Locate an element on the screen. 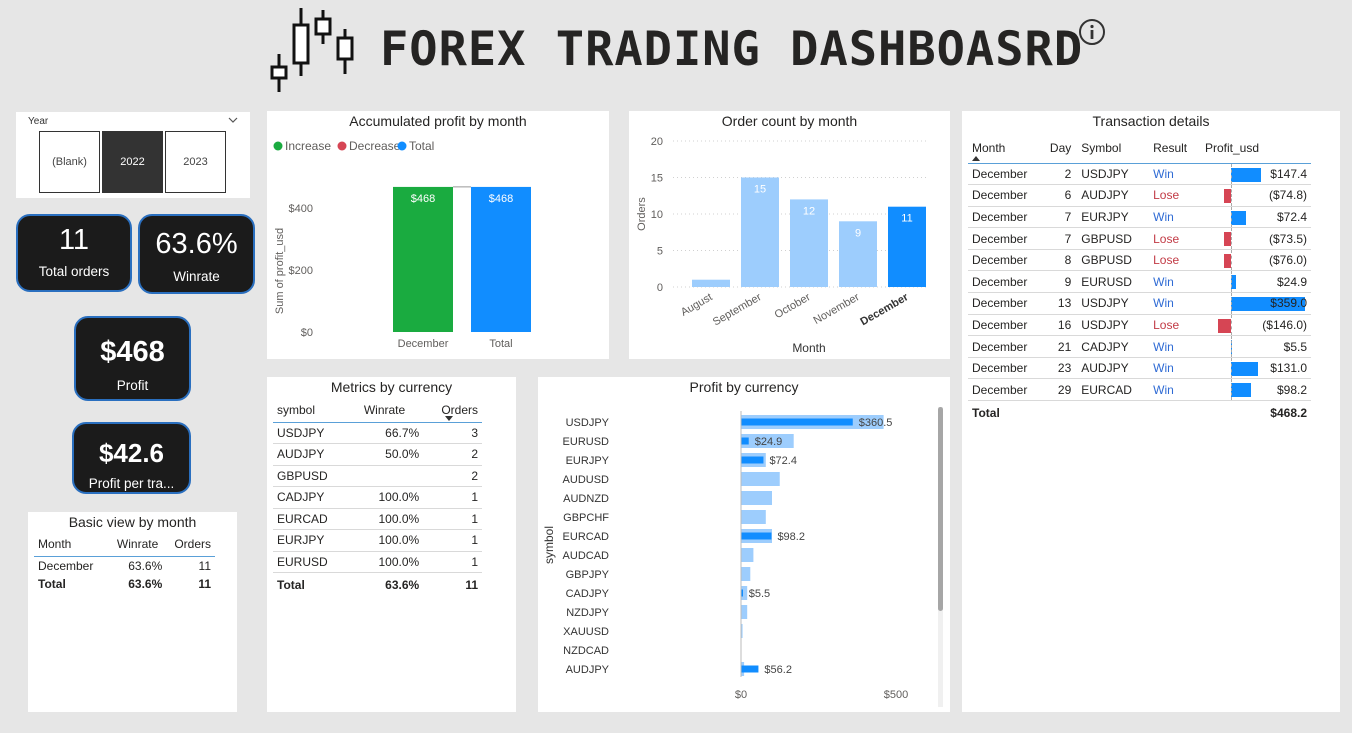  table-row: EURJPY 100.0% 1 is located at coordinates (377, 540).